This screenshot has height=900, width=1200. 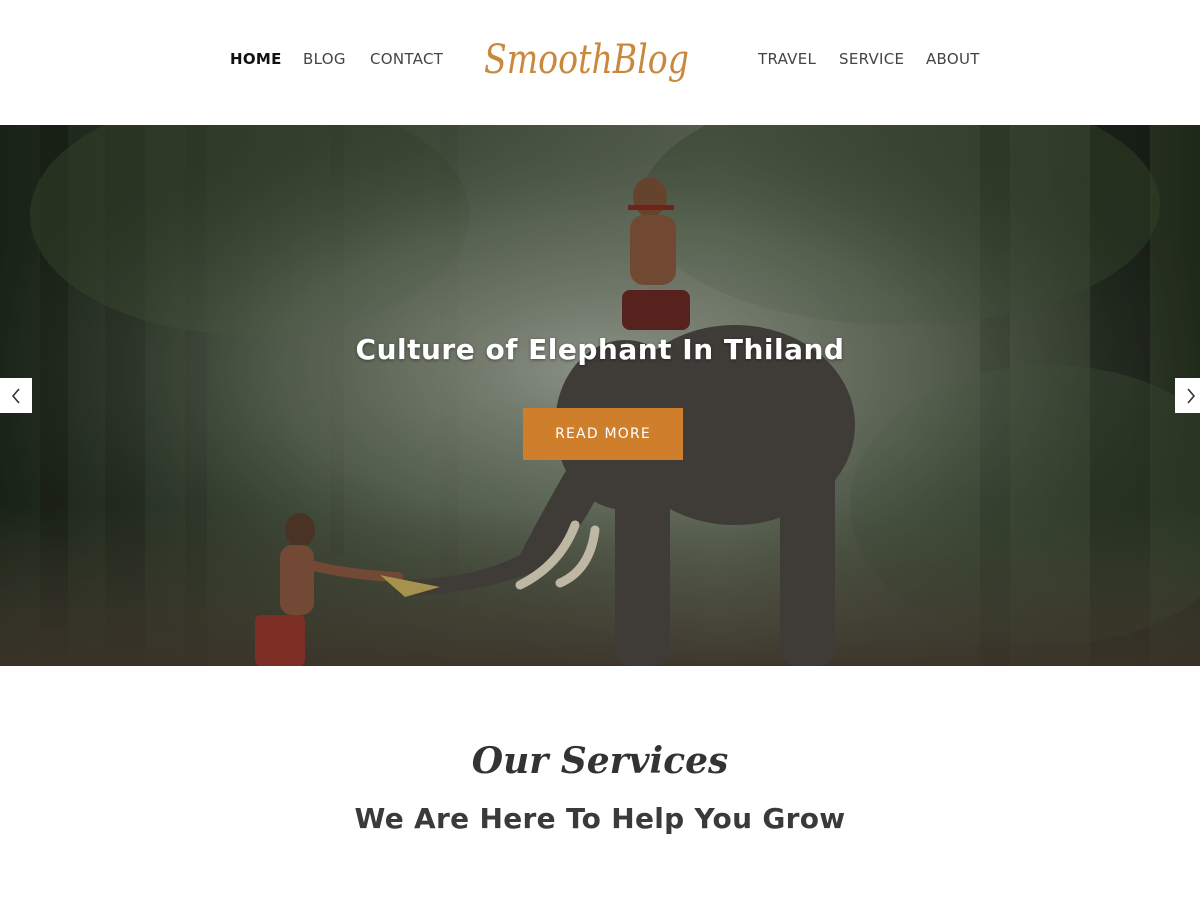 What do you see at coordinates (600, 349) in the screenshot?
I see `hero-title: Culture of Elephant In Thiland` at bounding box center [600, 349].